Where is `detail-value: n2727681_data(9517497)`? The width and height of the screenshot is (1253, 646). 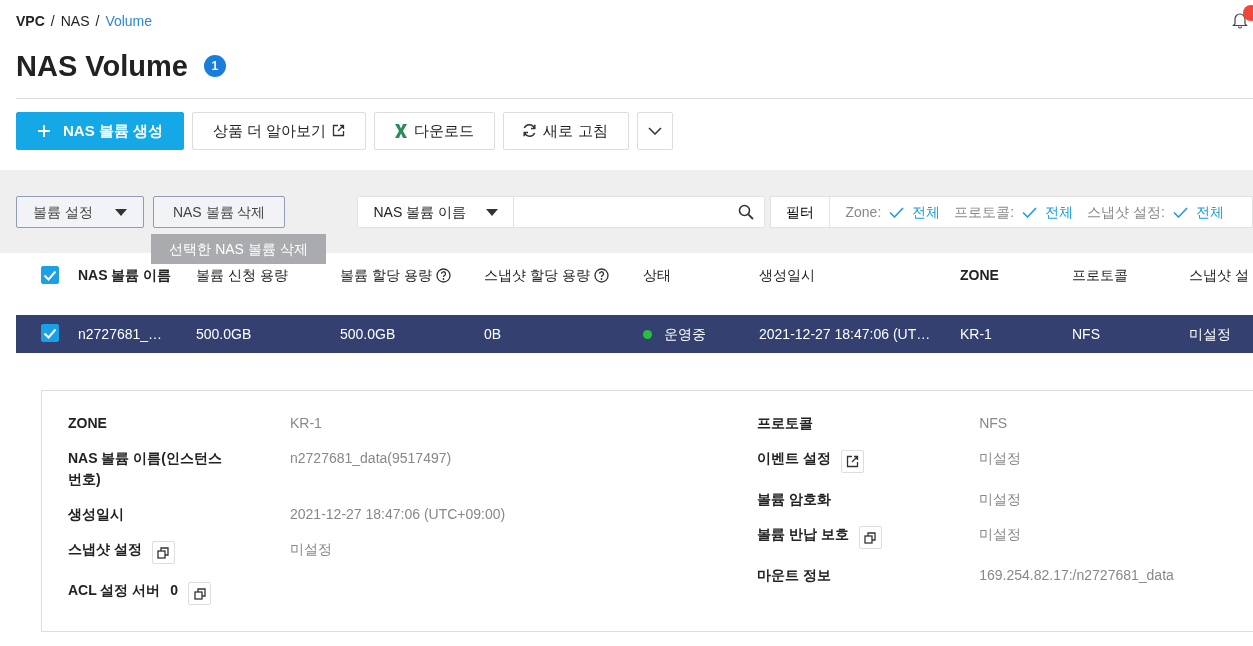
detail-value: n2727681_data(9517497) is located at coordinates (371, 458).